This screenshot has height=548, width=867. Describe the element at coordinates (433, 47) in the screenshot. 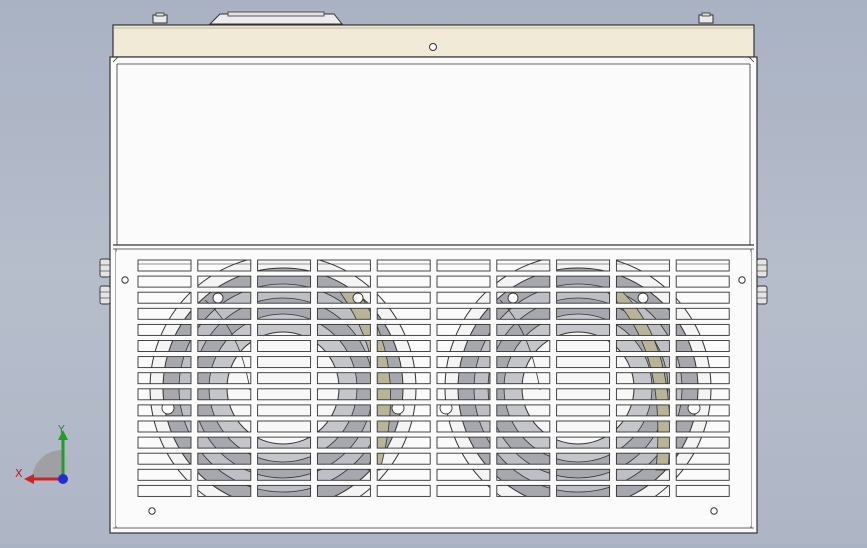

I see `top-band-hole` at that location.